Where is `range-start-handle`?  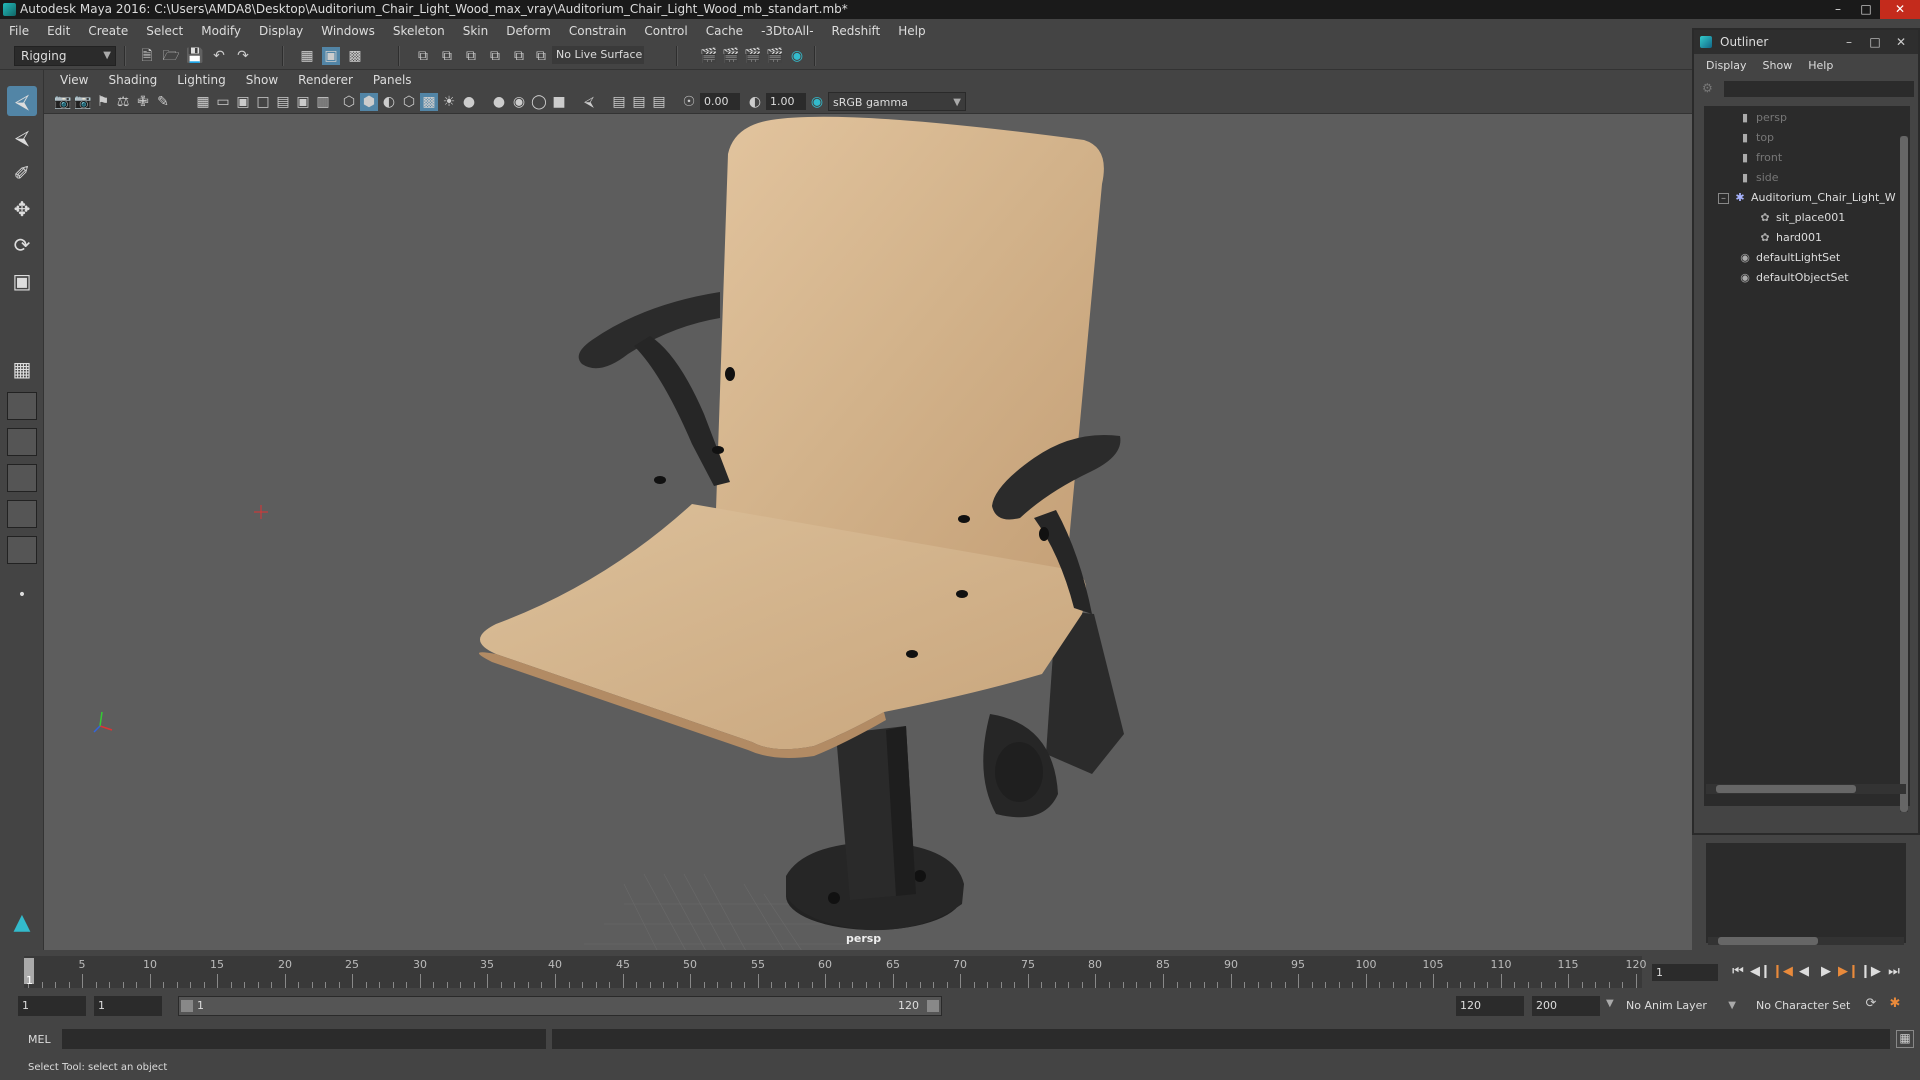
range-start-handle is located at coordinates (187, 1006).